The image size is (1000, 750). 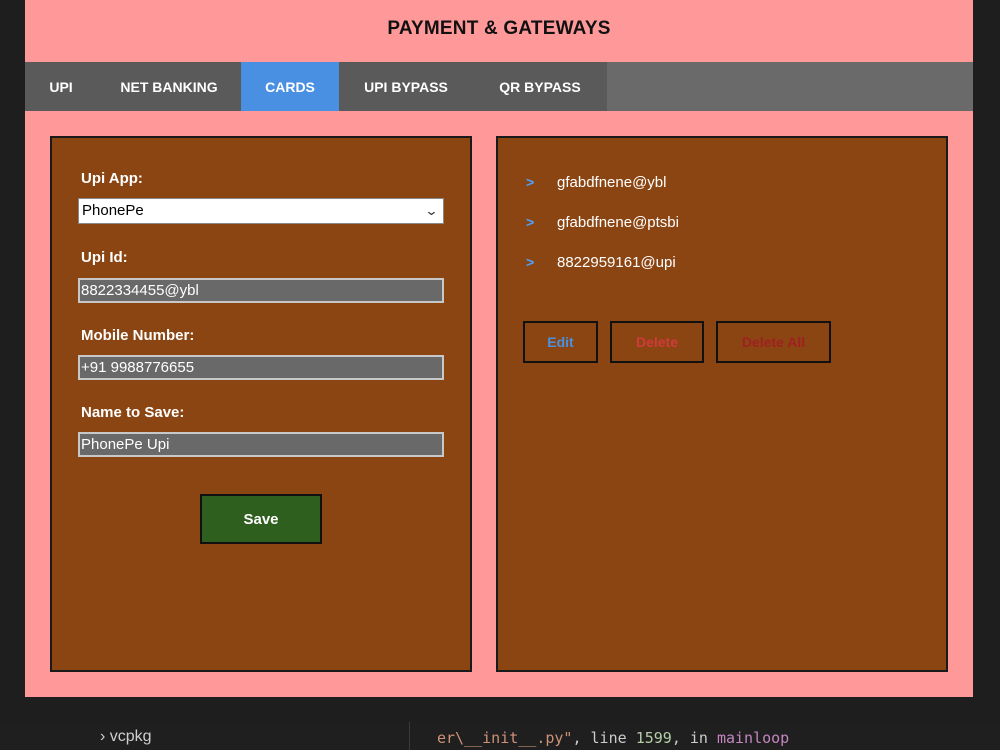 I want to click on list-item: > 8822959161@upi, so click(x=602, y=274).